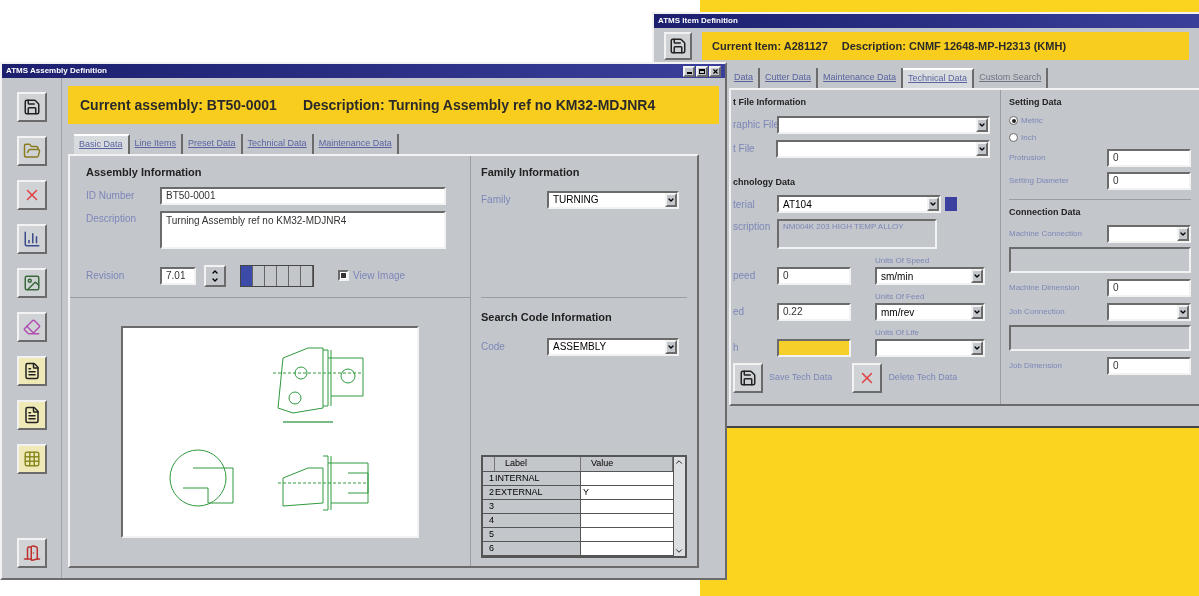 The width and height of the screenshot is (1199, 596). Describe the element at coordinates (679, 506) in the screenshot. I see `scrollbar` at that location.